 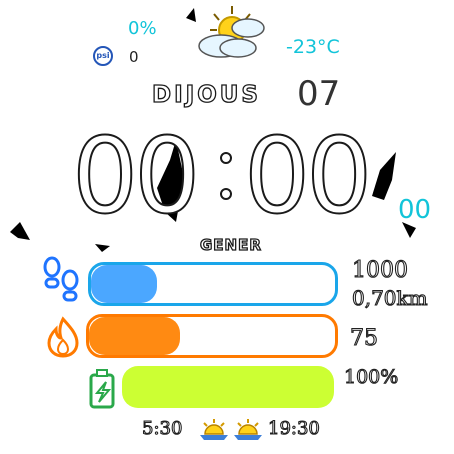 I want to click on day-of-month: 07, so click(x=319, y=94).